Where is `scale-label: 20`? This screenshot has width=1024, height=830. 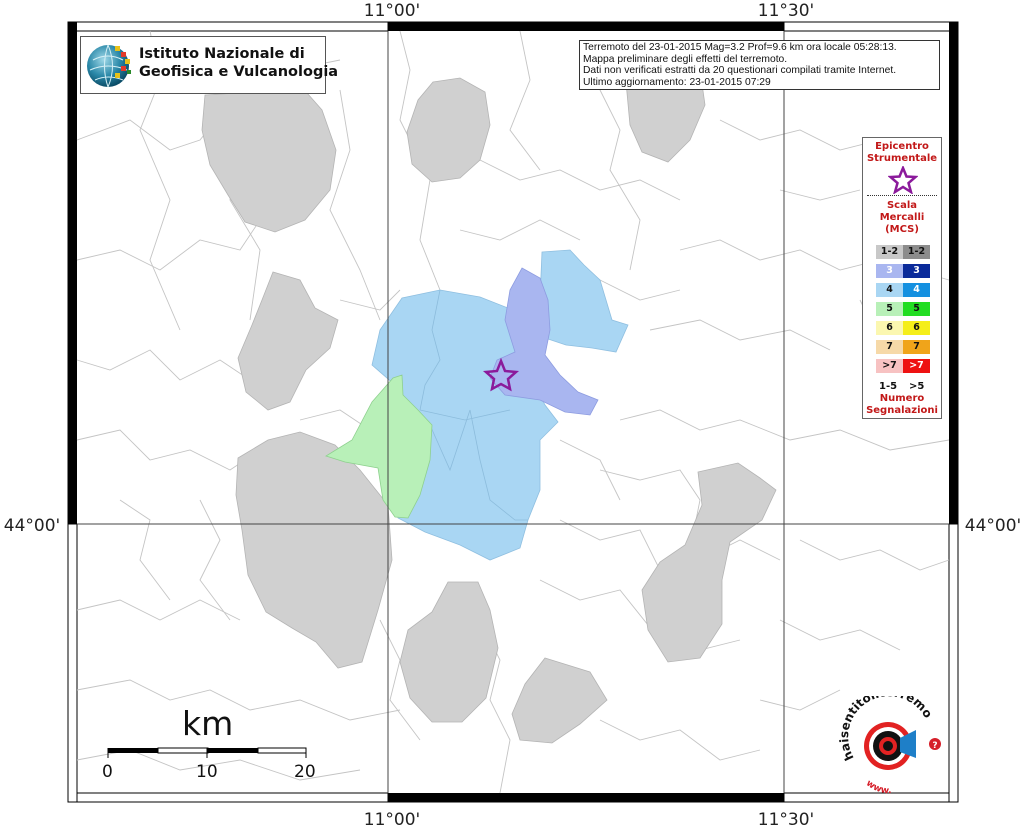 scale-label: 20 is located at coordinates (305, 772).